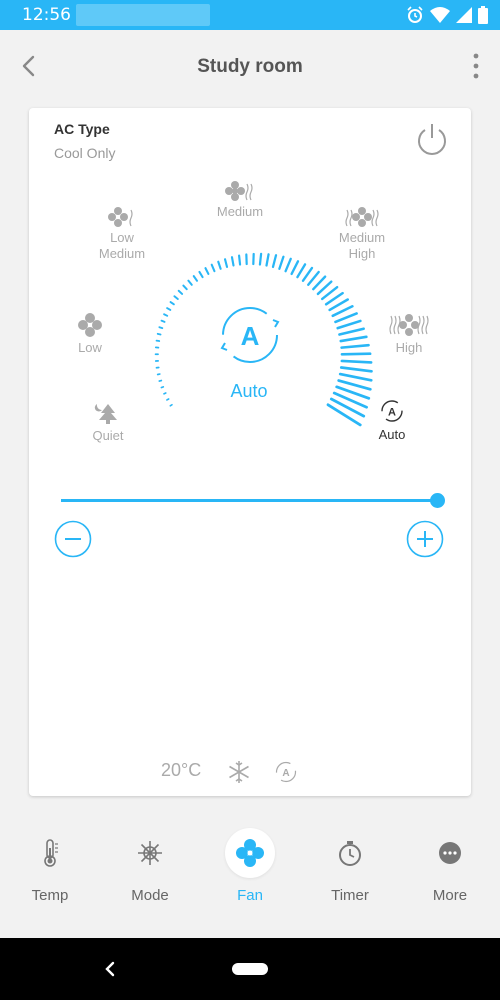 The image size is (500, 1000). I want to click on system-nav-bar, so click(250, 969).